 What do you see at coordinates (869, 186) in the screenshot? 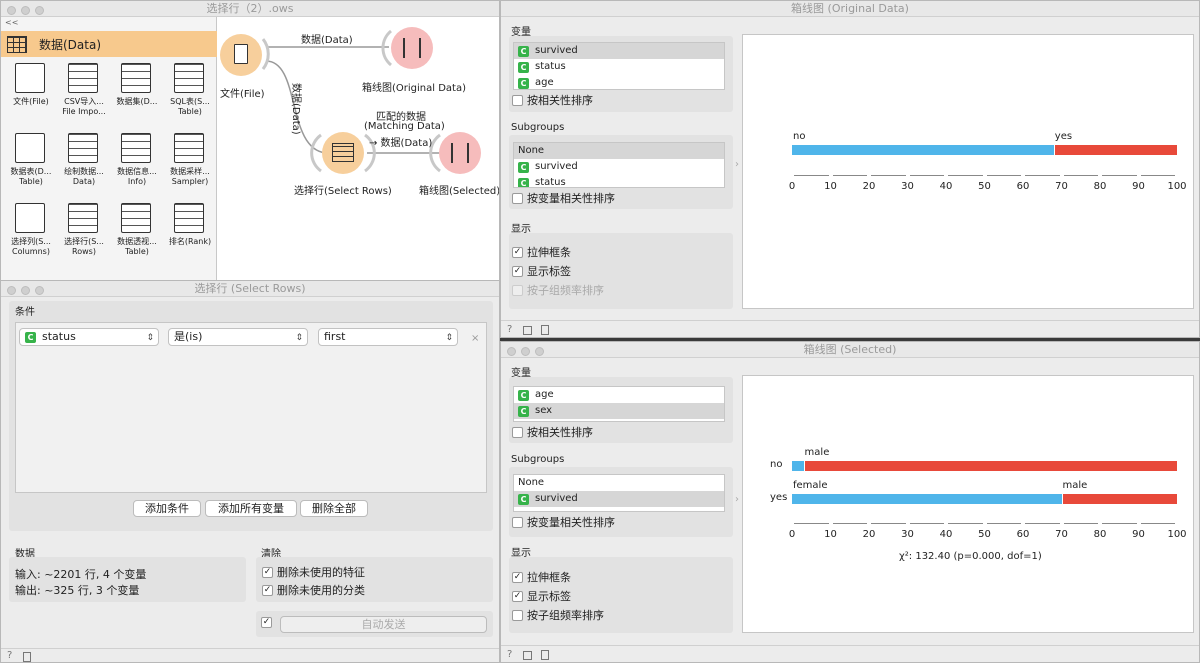
I see `tick-label: 20` at bounding box center [869, 186].